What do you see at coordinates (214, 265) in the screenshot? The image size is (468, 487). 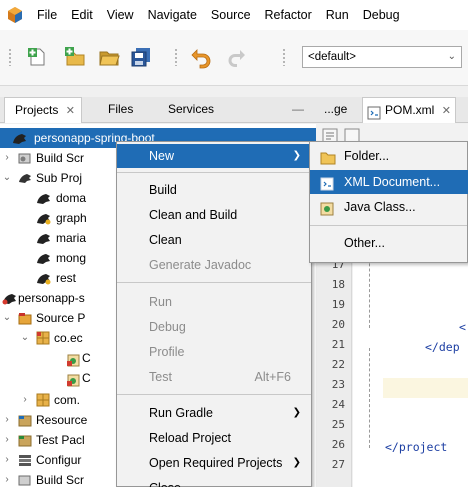 I see `context-menu-generate-javadoc: Generate Javadoc` at bounding box center [214, 265].